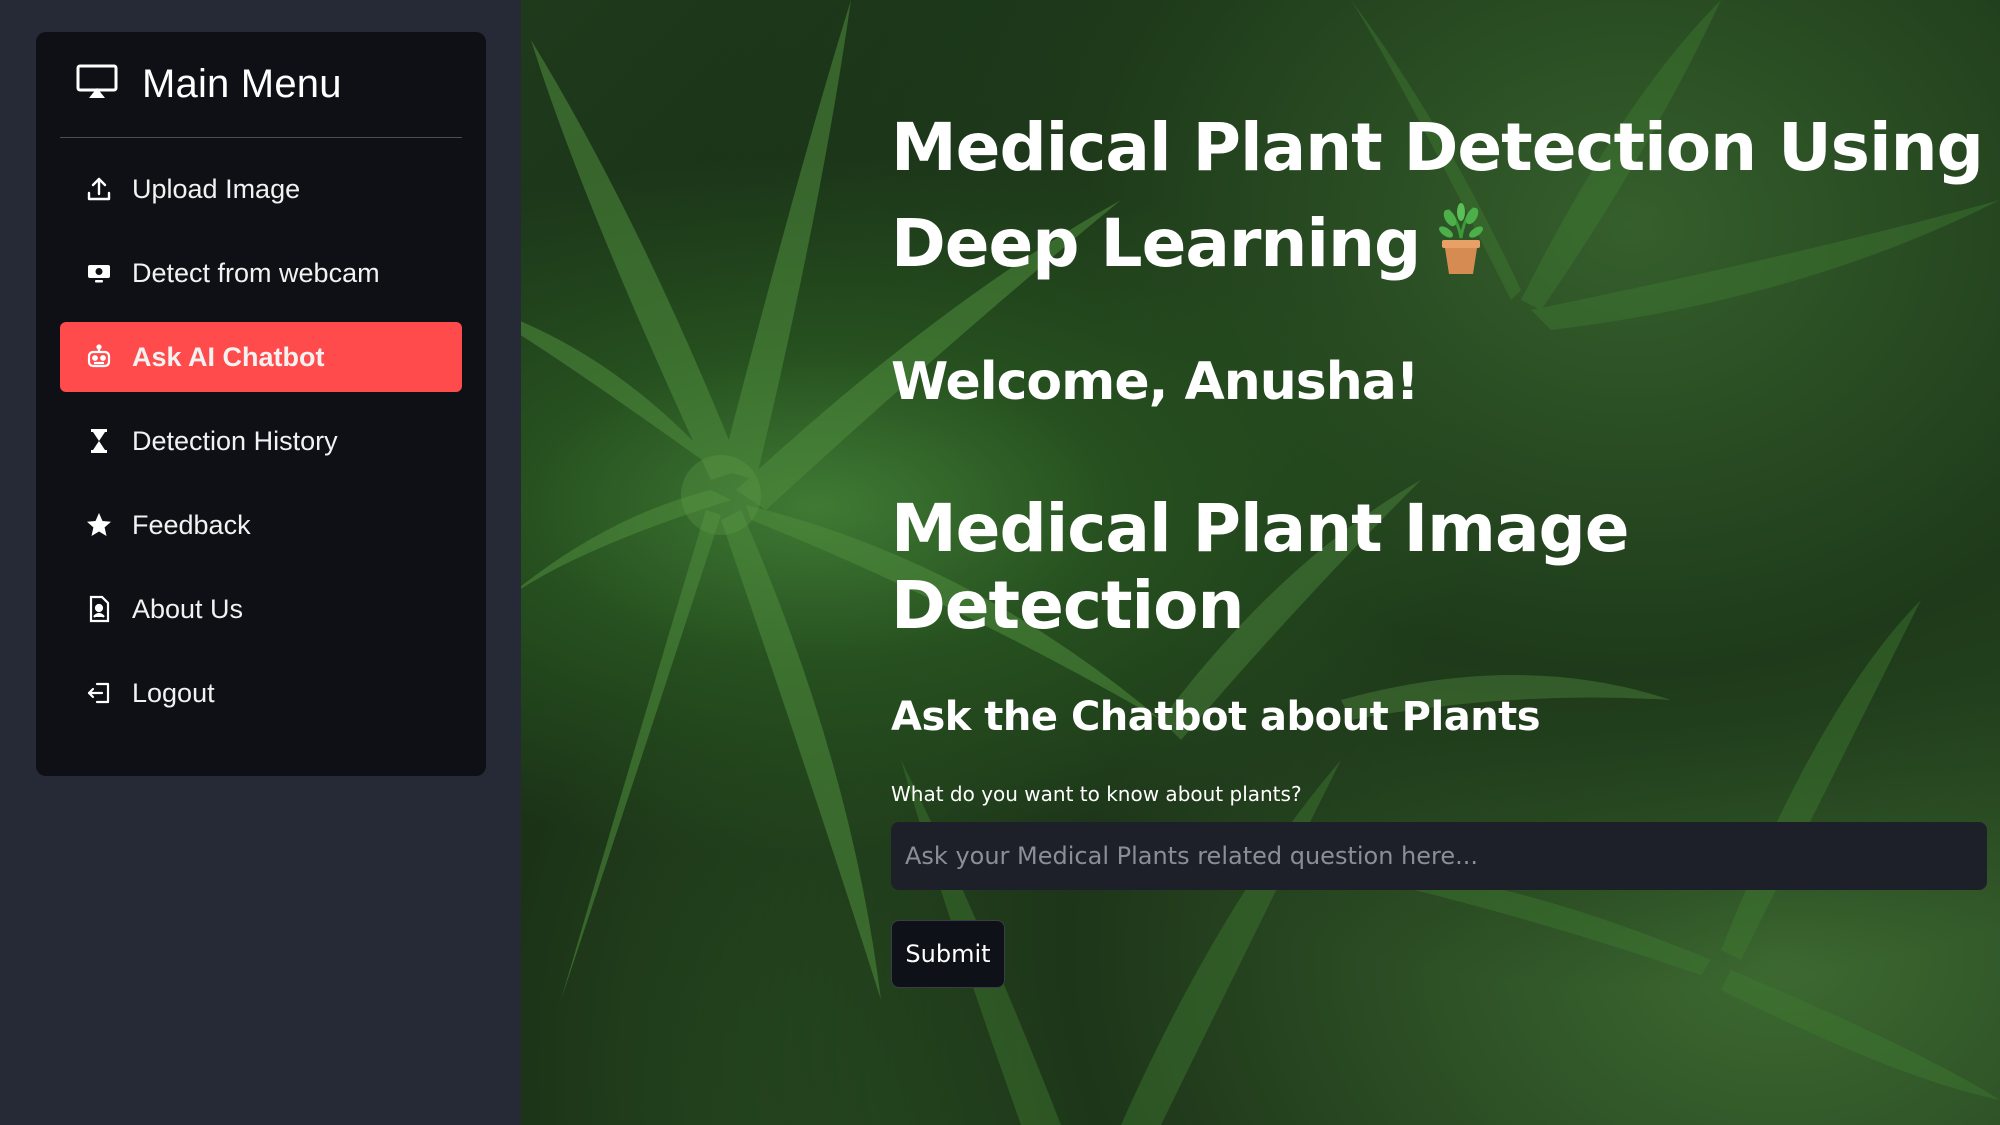 The width and height of the screenshot is (2000, 1125). I want to click on chatbot-heading: Ask the Chatbot about Plants, so click(1216, 717).